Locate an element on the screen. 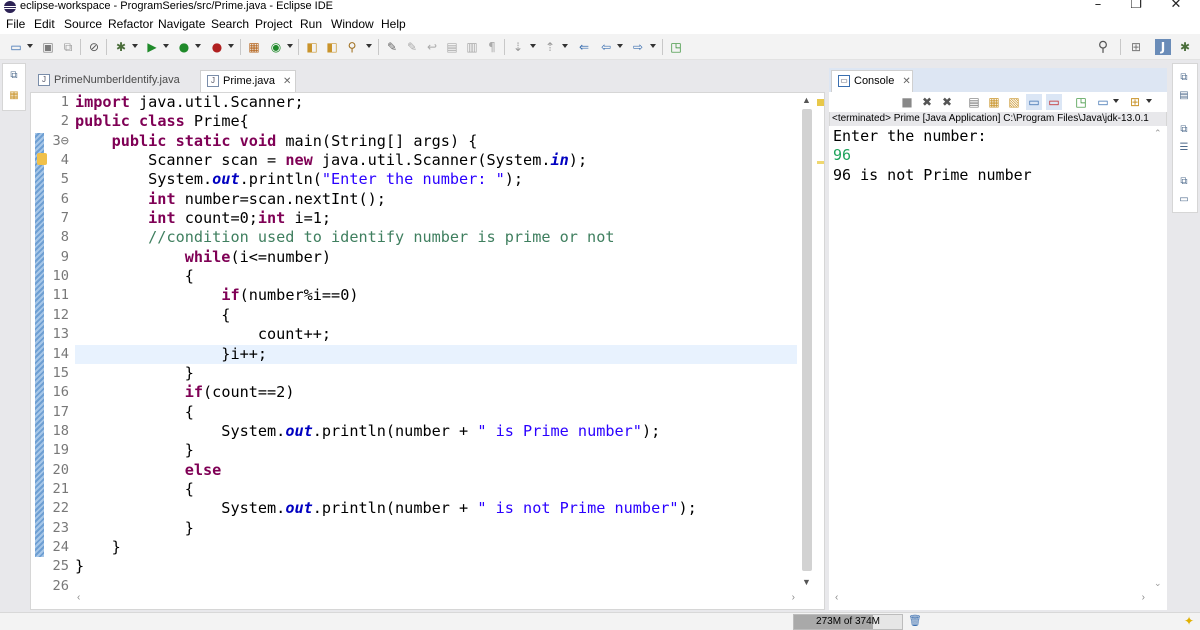  show-whitespace-icon: ▥ is located at coordinates (472, 47).